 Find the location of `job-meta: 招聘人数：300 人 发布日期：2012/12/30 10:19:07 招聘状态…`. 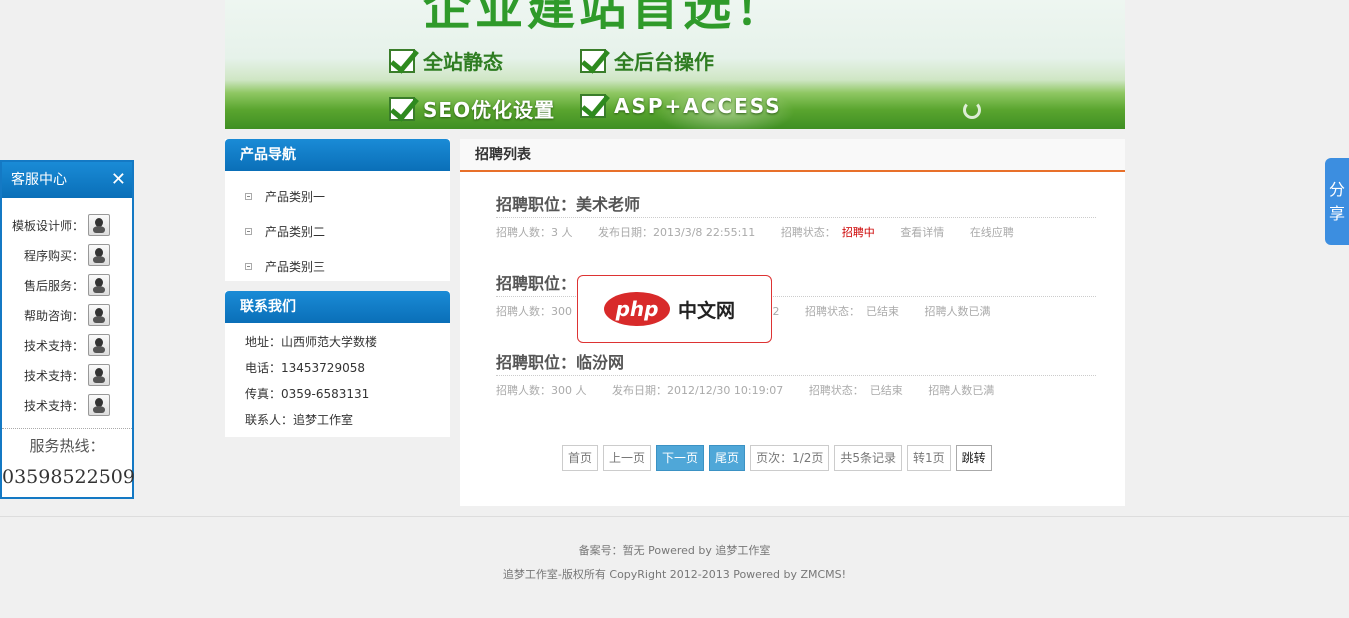

job-meta: 招聘人数：300 人 发布日期：2012/12/30 10:19:07 招聘状态… is located at coordinates (796, 391).